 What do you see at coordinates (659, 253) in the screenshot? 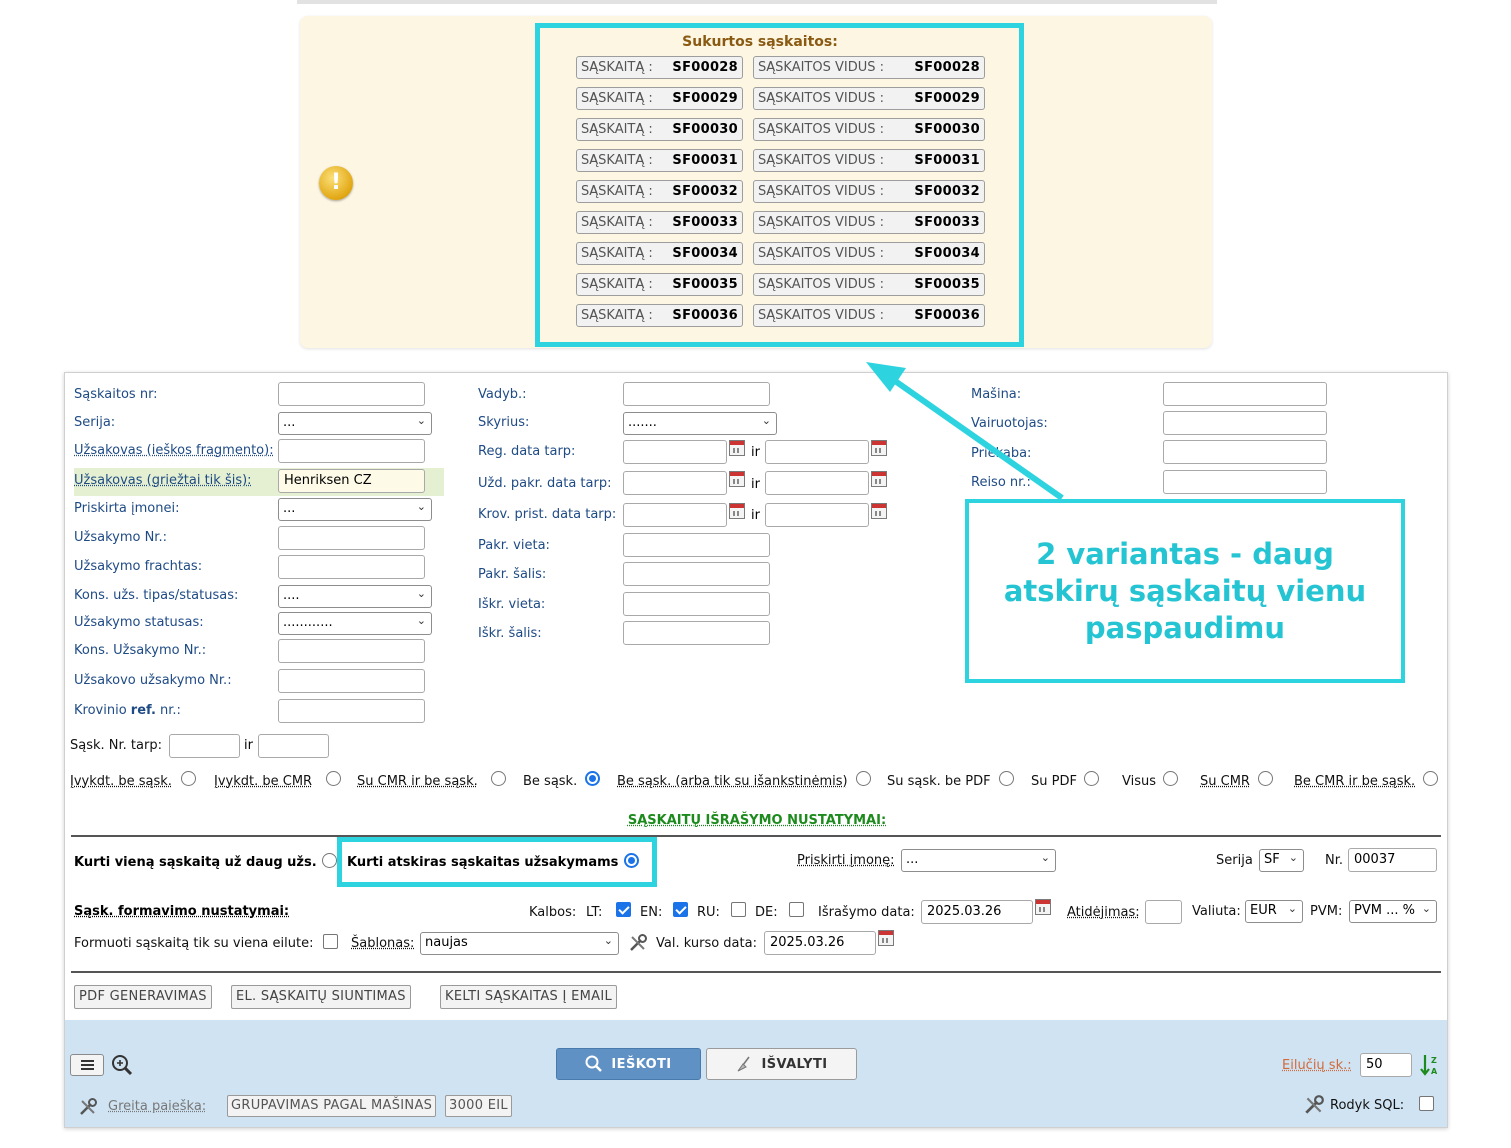
I see `open-invoice-button: SĄSKAITĄ : SF00034` at bounding box center [659, 253].